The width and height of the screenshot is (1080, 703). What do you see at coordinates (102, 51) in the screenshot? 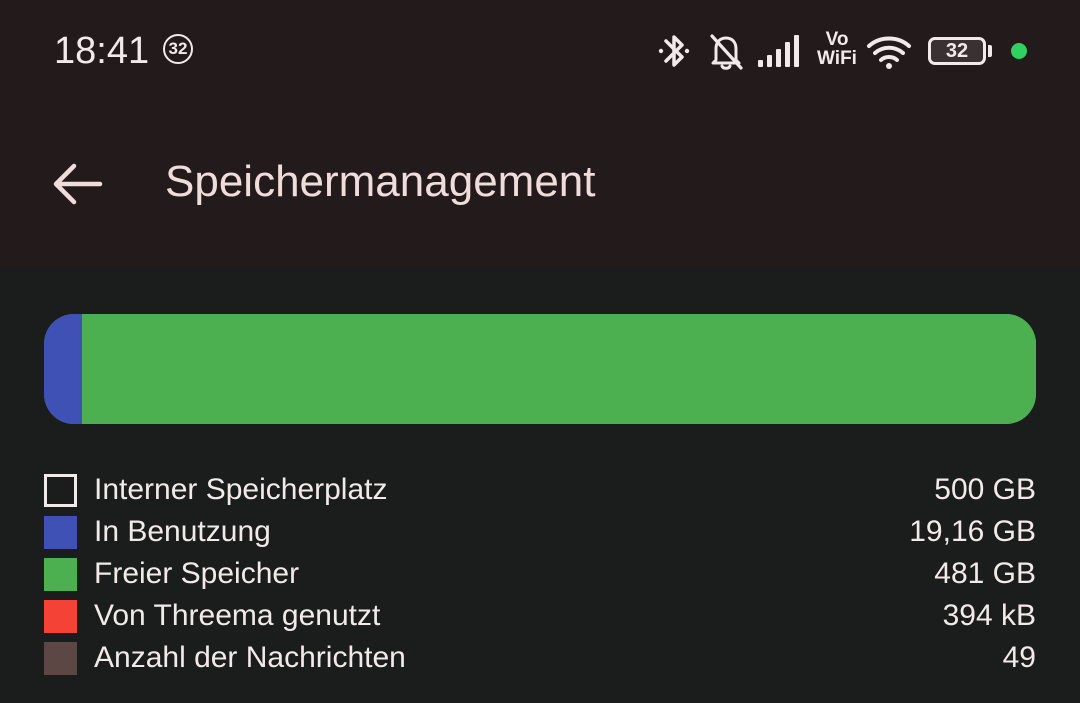
I see `status-time: 18:41` at bounding box center [102, 51].